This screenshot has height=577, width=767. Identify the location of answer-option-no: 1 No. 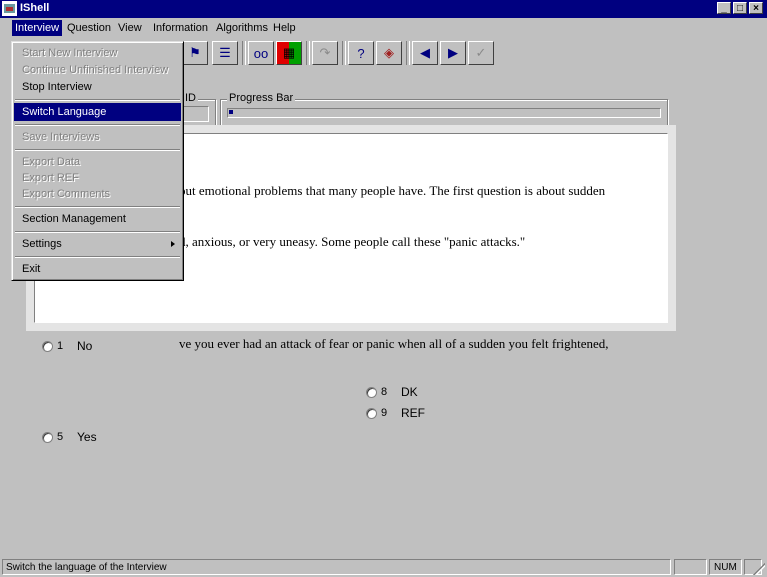
(67, 346).